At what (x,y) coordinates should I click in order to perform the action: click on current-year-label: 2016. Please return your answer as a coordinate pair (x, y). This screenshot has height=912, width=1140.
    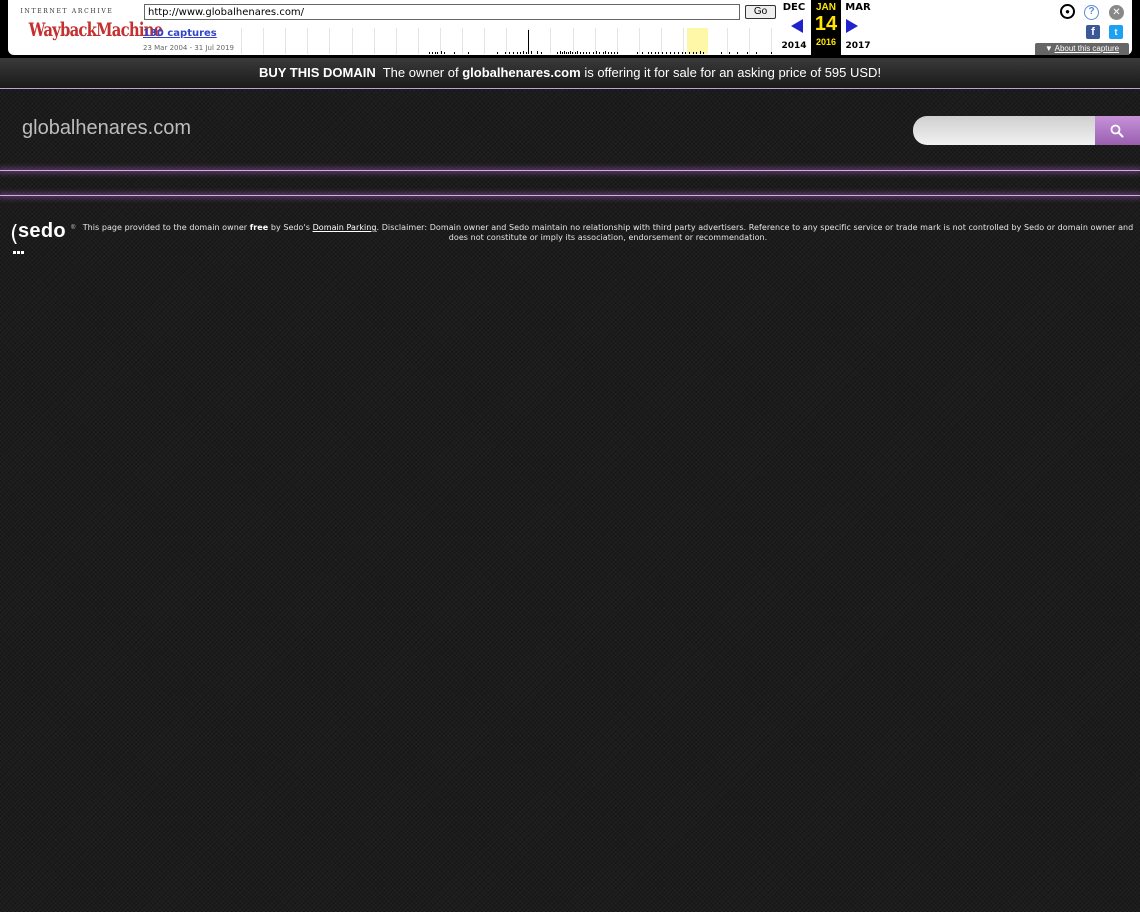
    Looking at the image, I should click on (826, 42).